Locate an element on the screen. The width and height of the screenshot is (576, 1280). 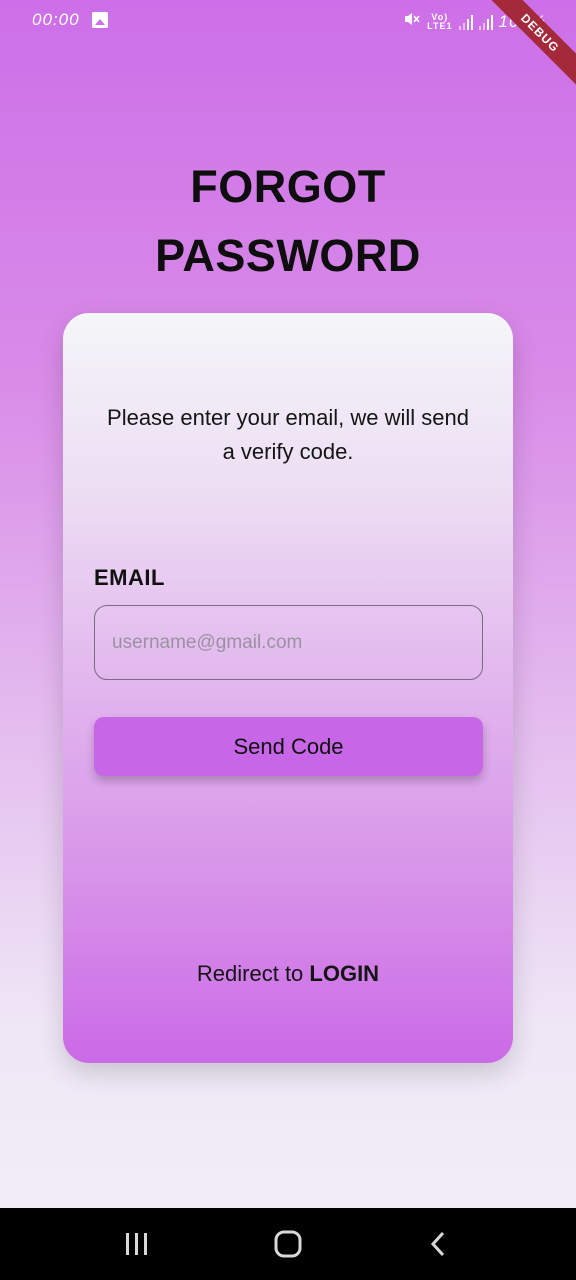
send-code-button: Send Code is located at coordinates (288, 746).